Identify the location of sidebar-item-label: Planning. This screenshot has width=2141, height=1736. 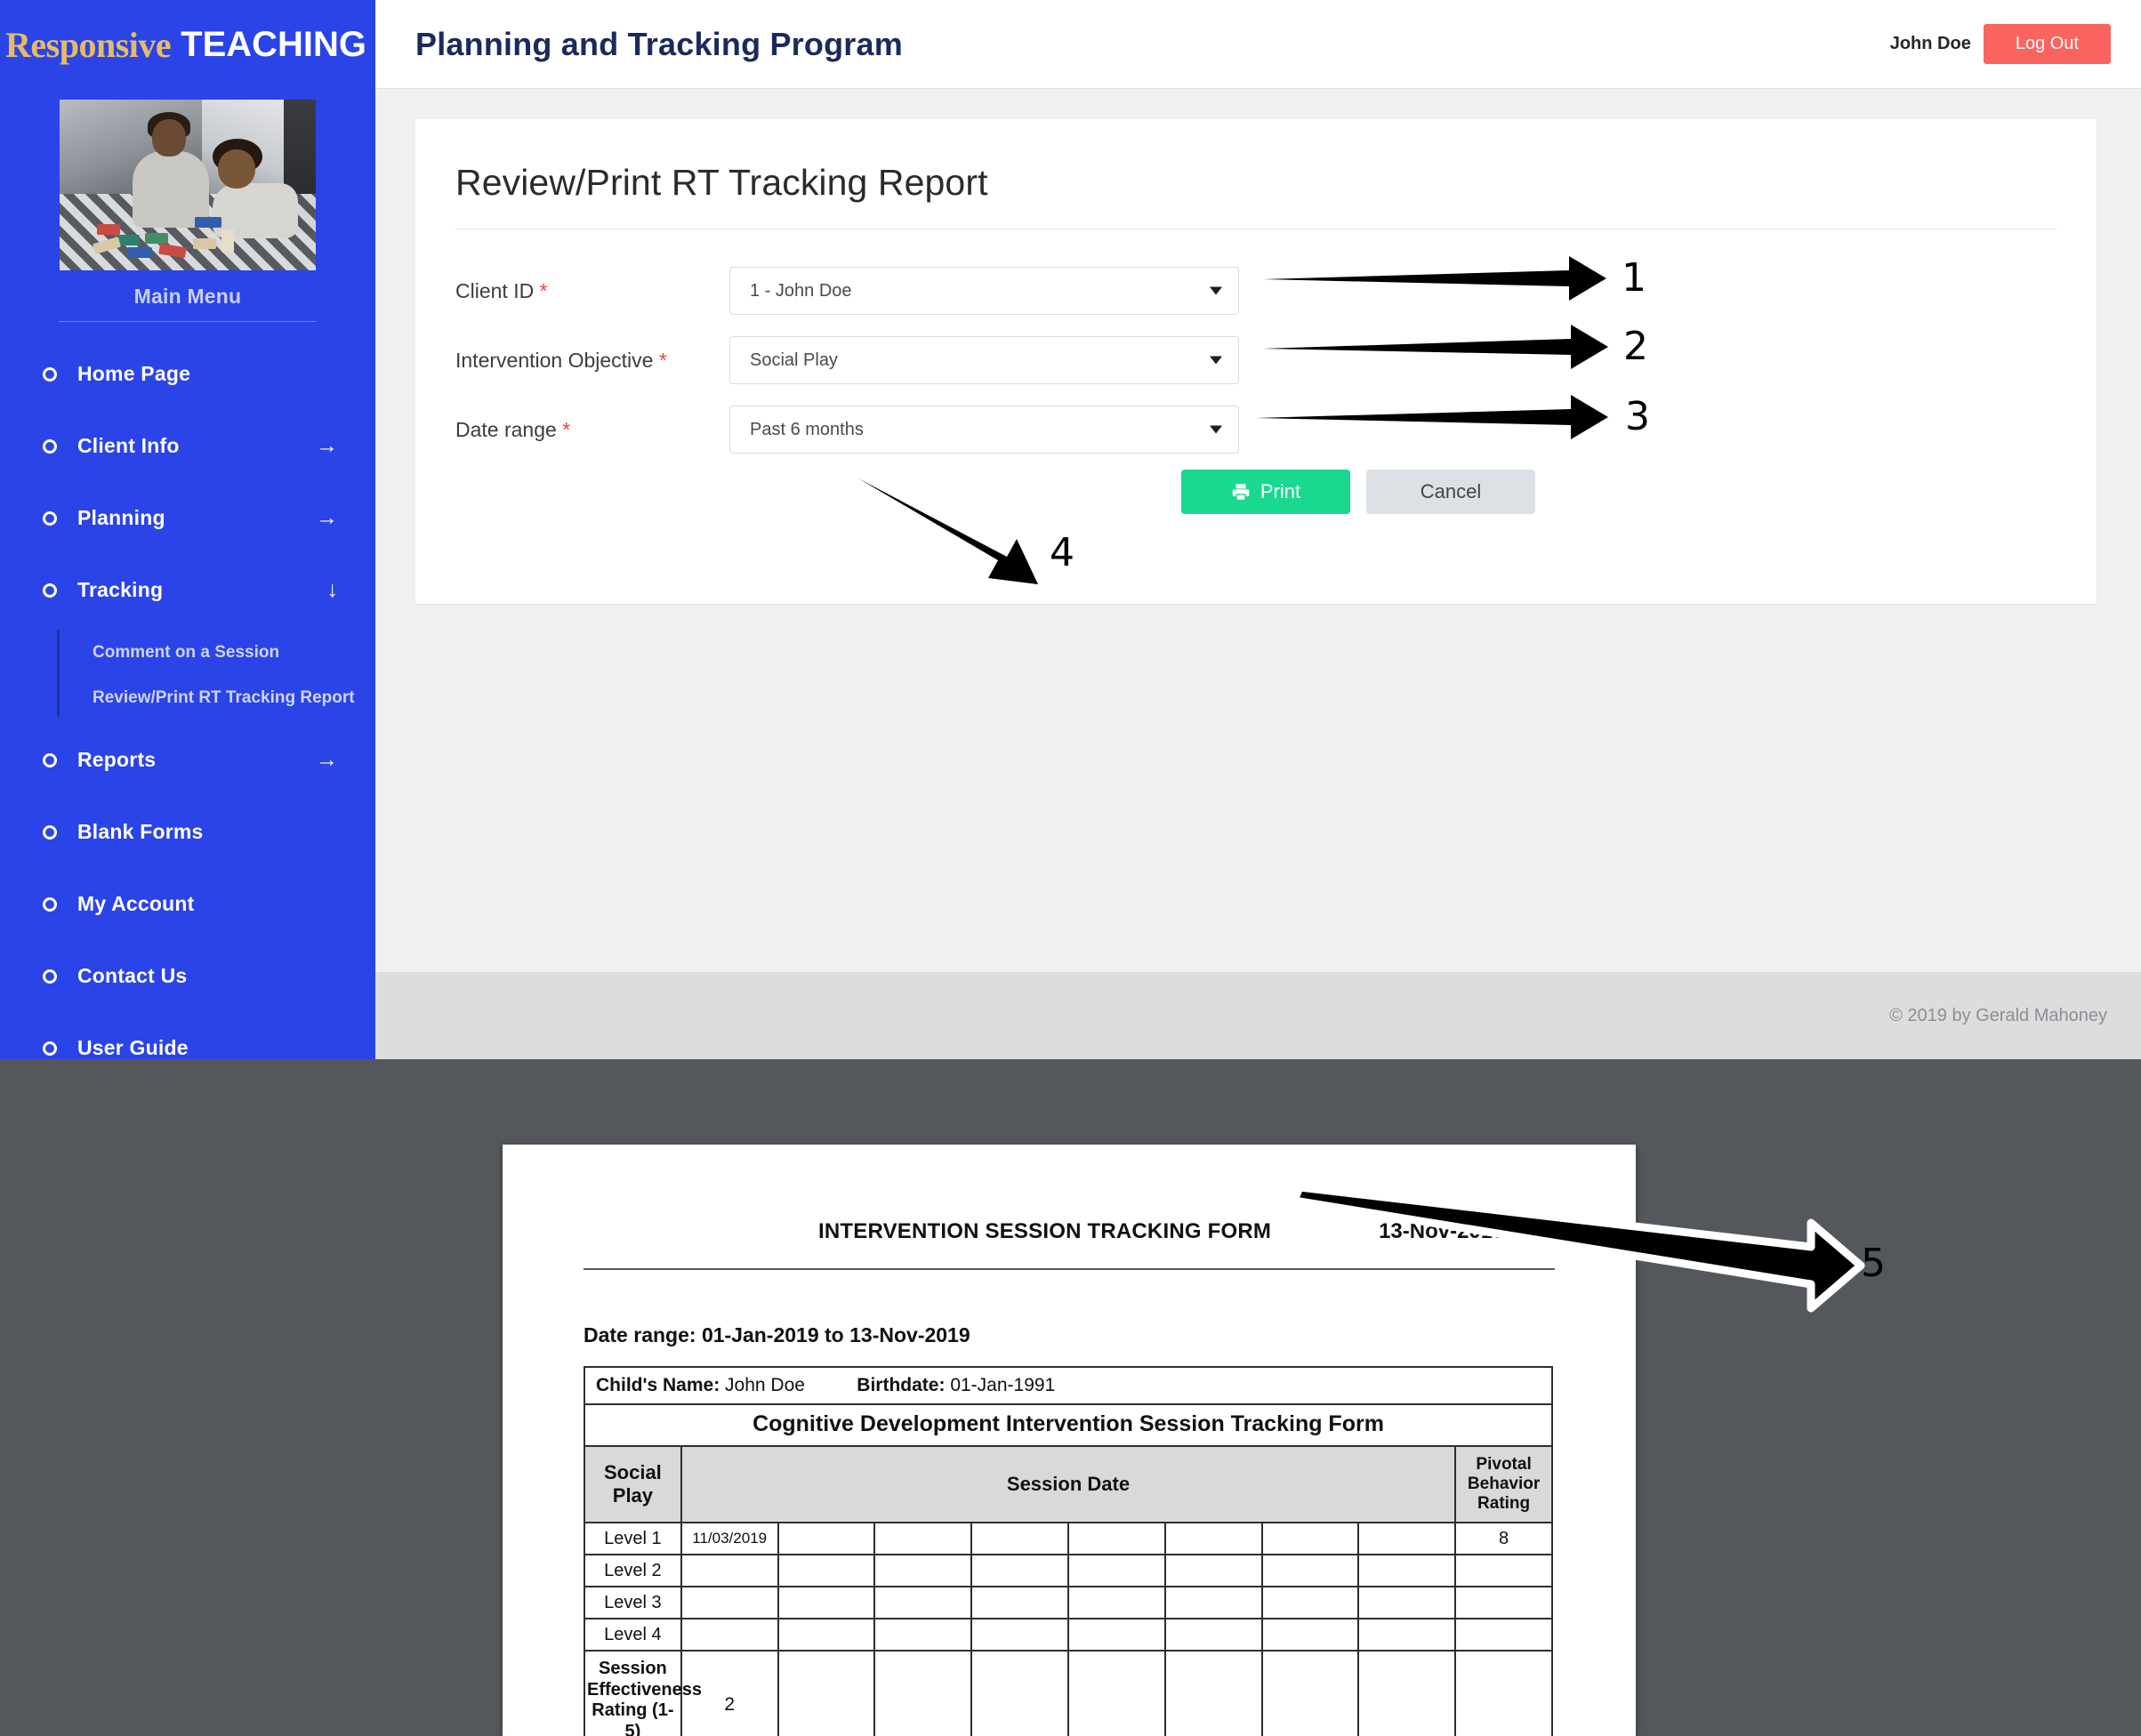
(121, 517).